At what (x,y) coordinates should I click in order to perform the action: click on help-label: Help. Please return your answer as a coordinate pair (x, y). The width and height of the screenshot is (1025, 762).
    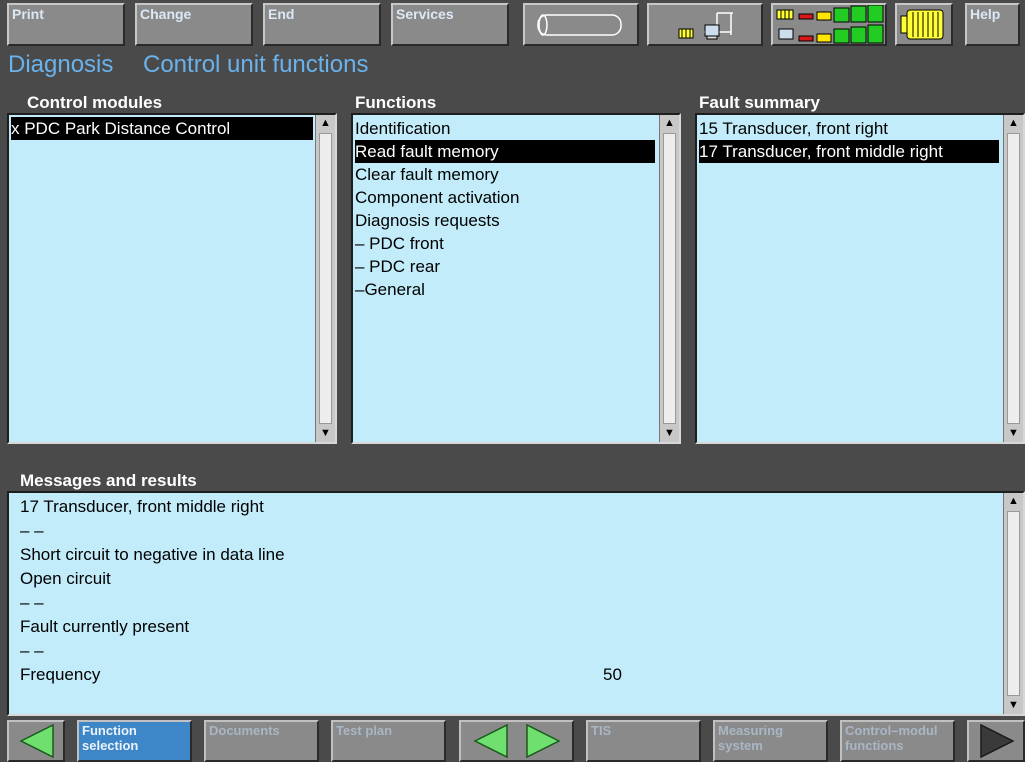
    Looking at the image, I should click on (985, 14).